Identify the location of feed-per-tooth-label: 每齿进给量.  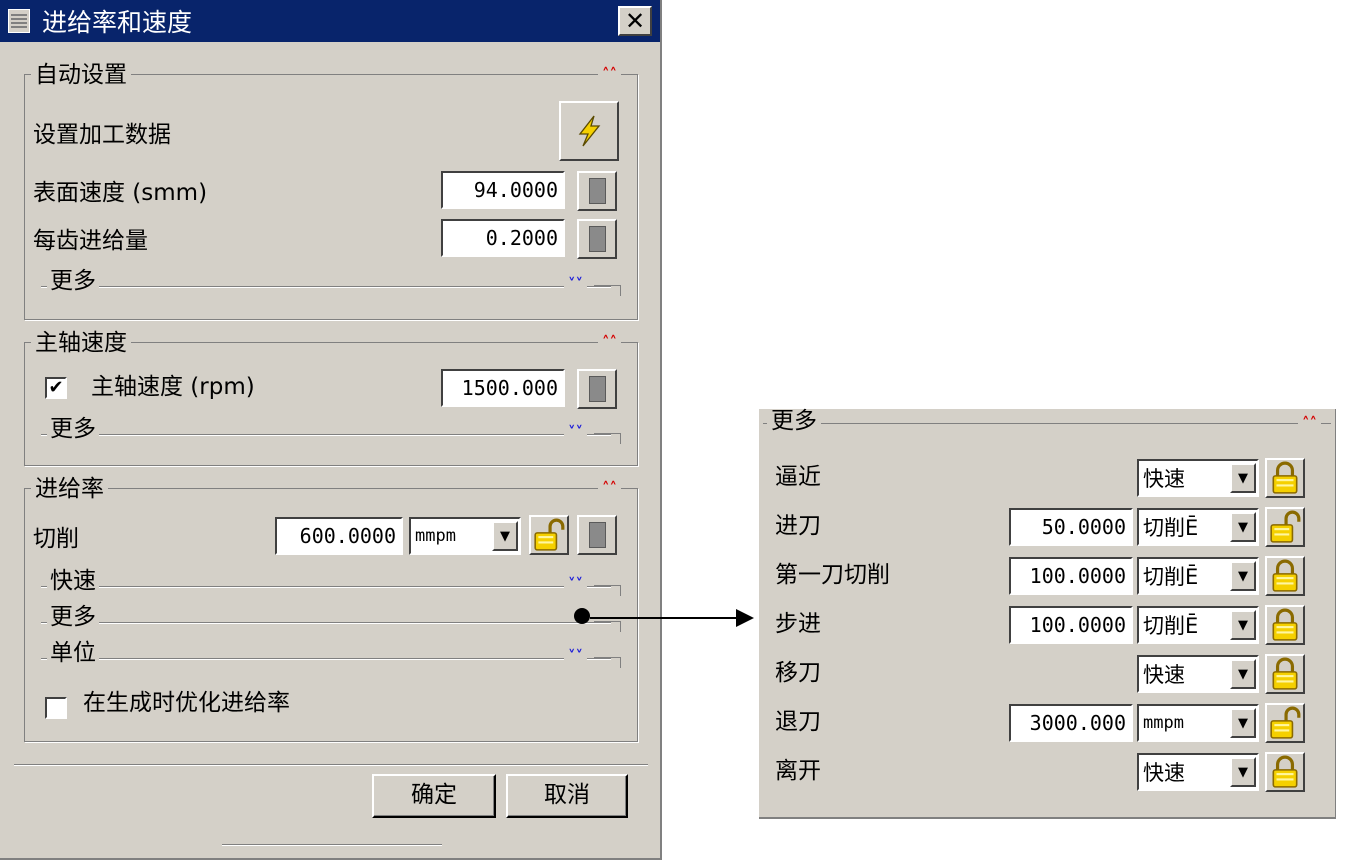
(90, 241).